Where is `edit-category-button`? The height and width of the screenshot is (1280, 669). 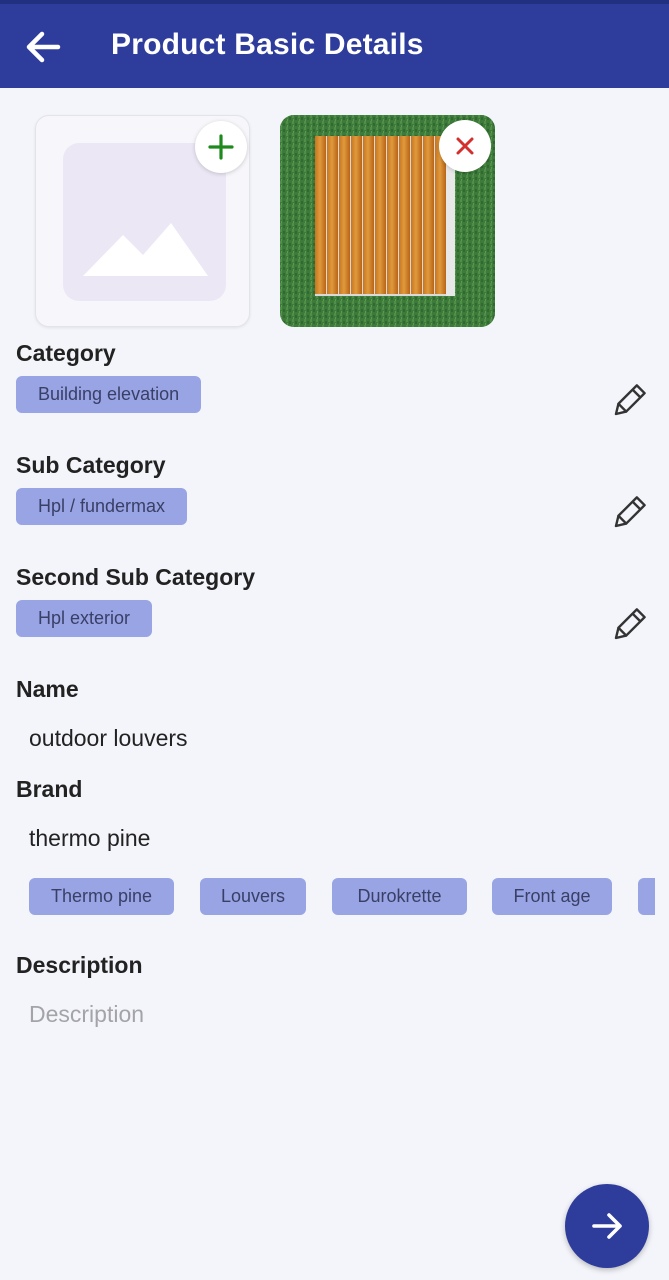 edit-category-button is located at coordinates (628, 402).